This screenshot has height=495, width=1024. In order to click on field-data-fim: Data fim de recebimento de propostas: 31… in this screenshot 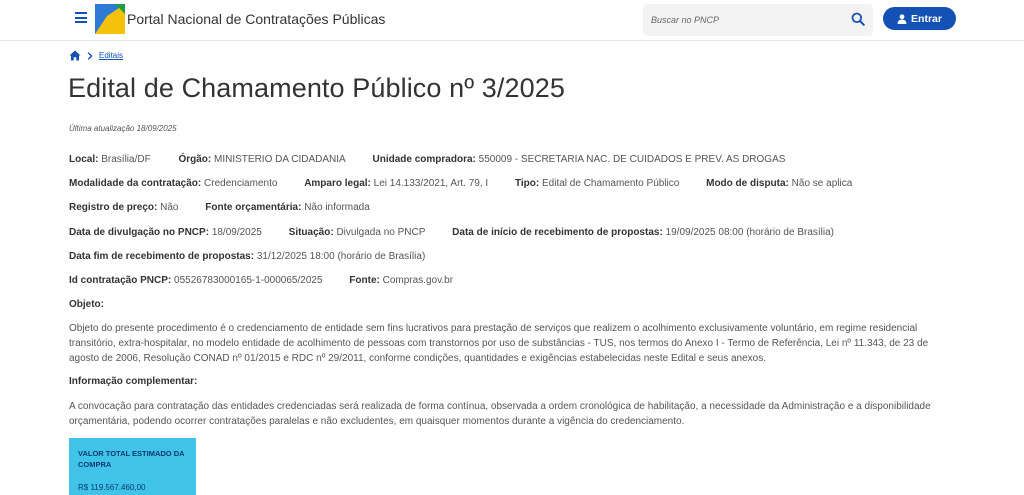, I will do `click(247, 256)`.